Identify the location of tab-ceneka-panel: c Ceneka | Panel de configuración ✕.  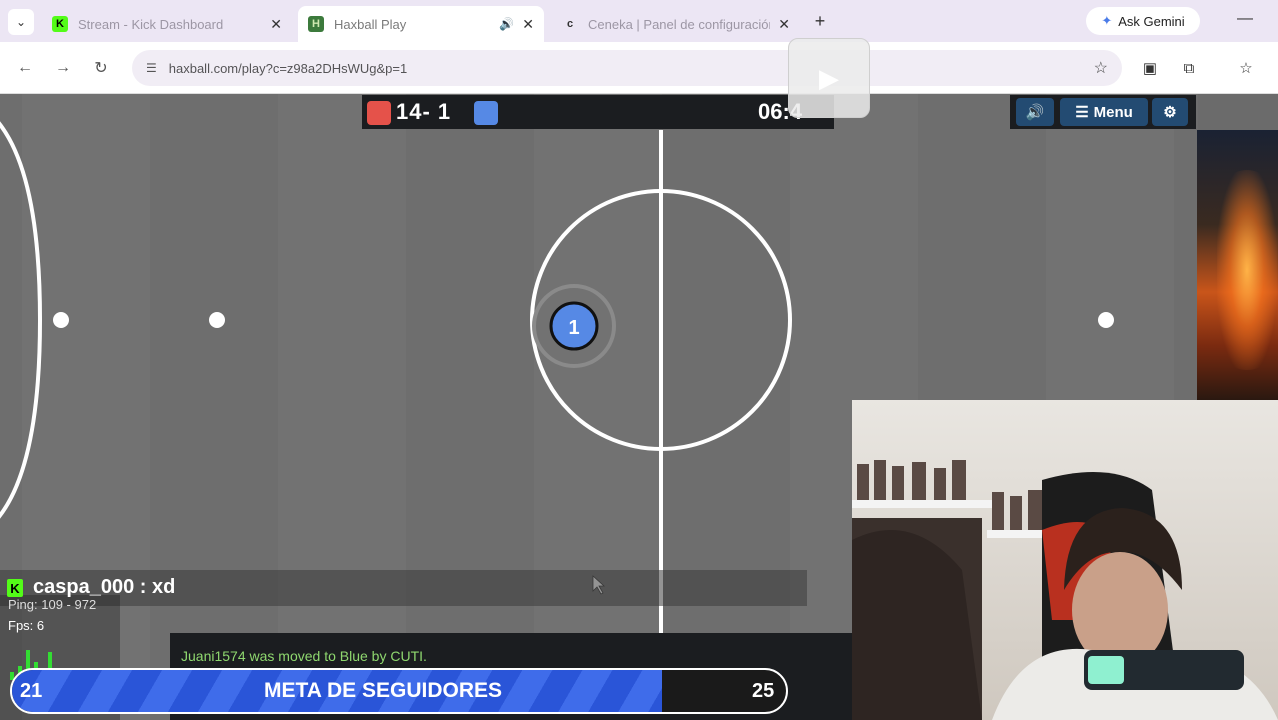
(676, 24).